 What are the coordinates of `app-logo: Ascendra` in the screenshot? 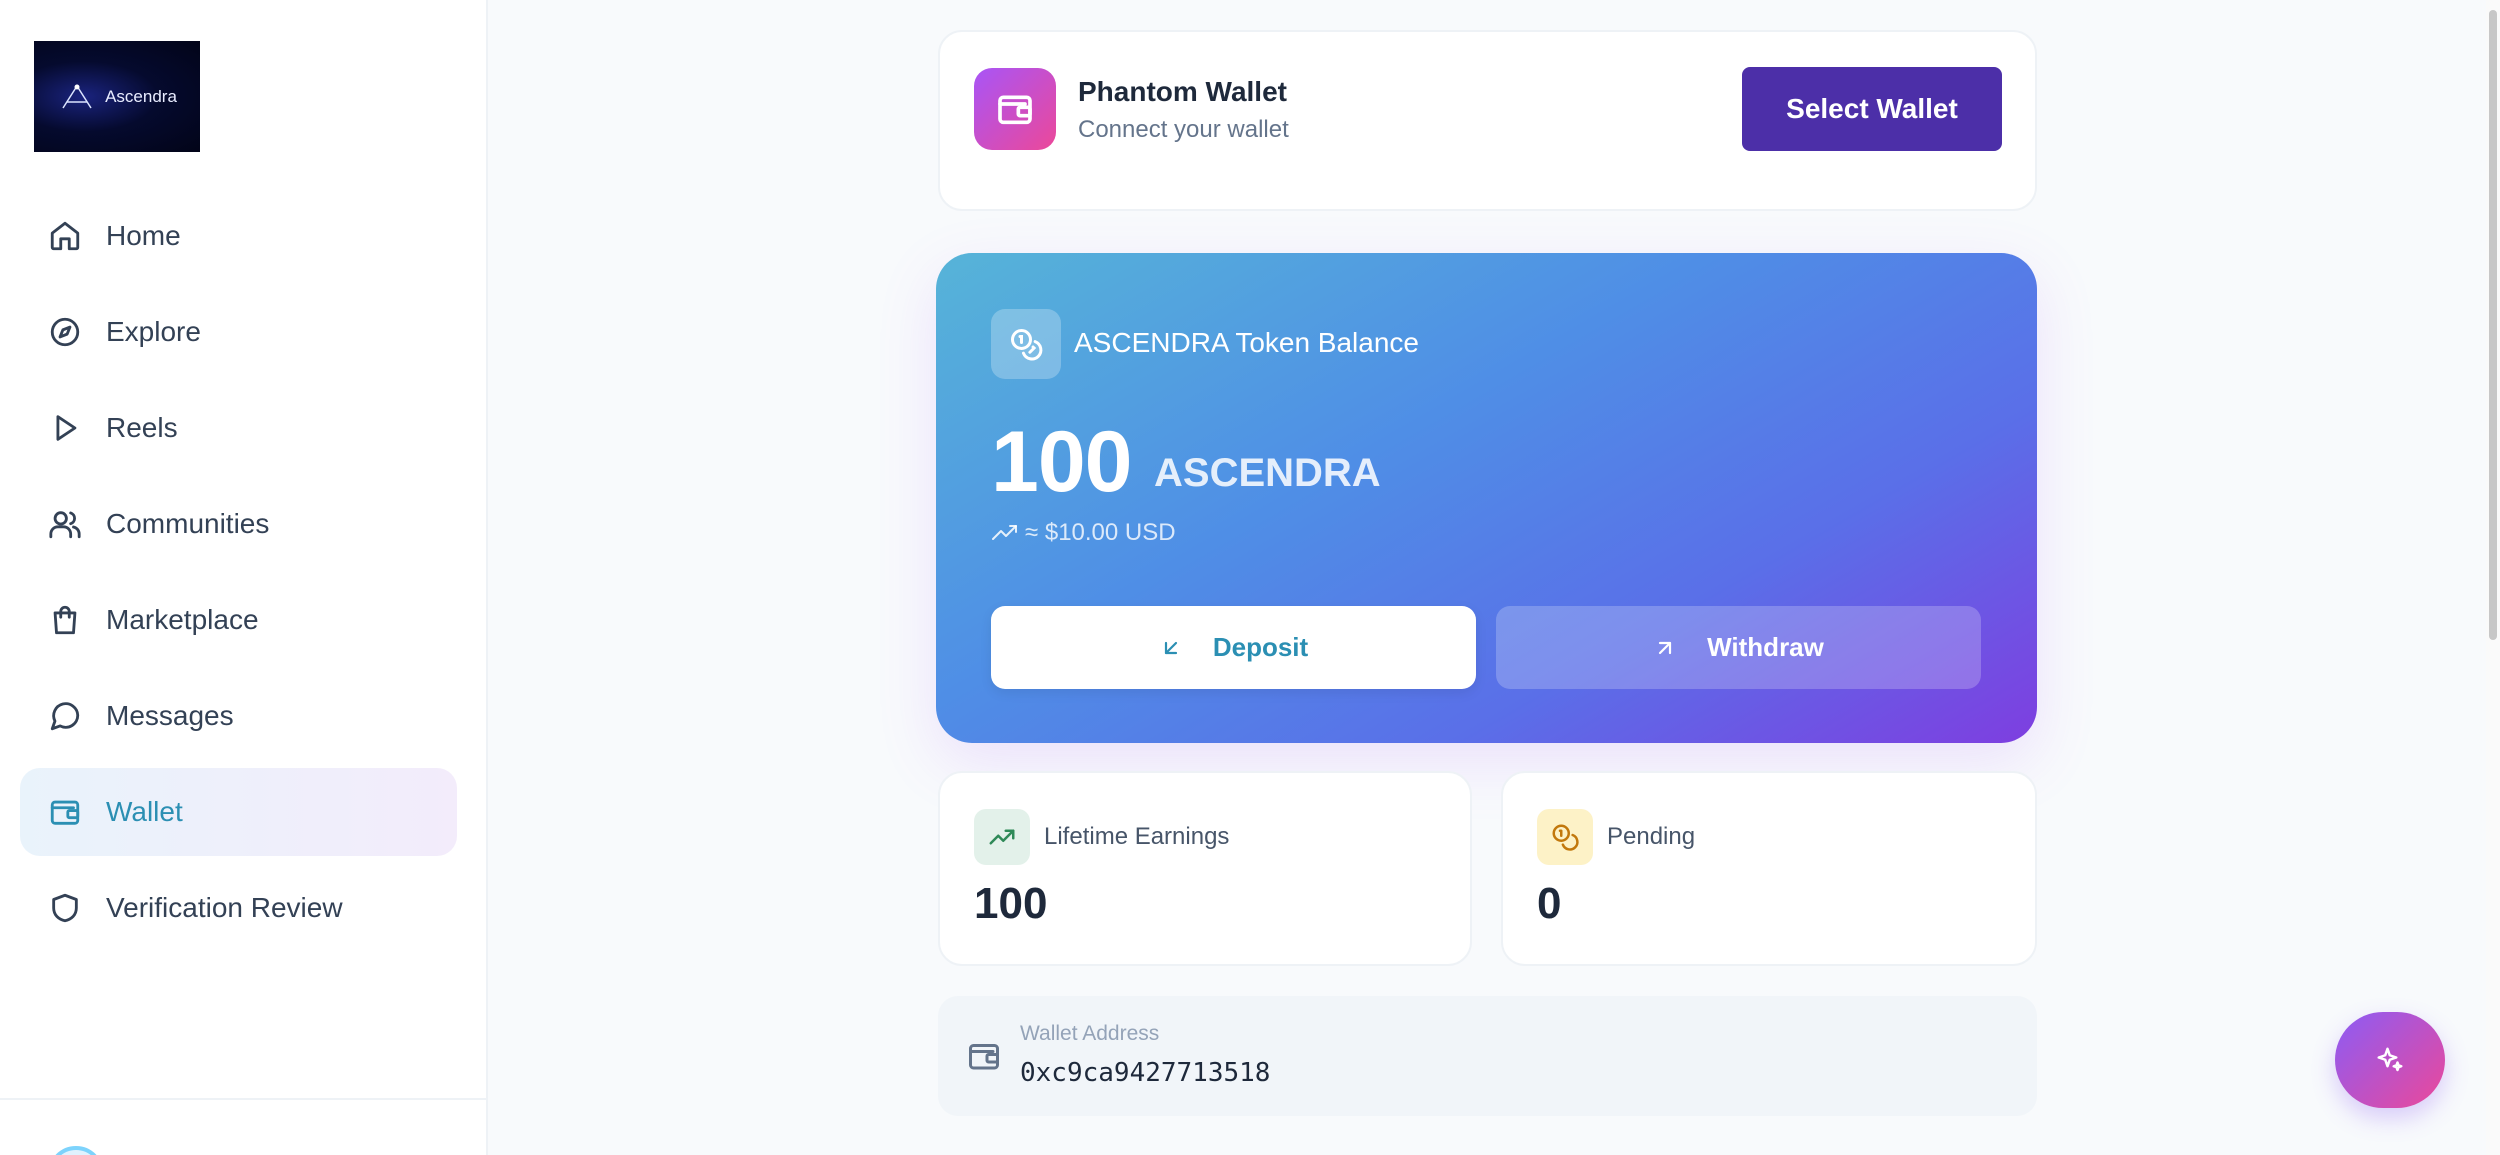 It's located at (117, 96).